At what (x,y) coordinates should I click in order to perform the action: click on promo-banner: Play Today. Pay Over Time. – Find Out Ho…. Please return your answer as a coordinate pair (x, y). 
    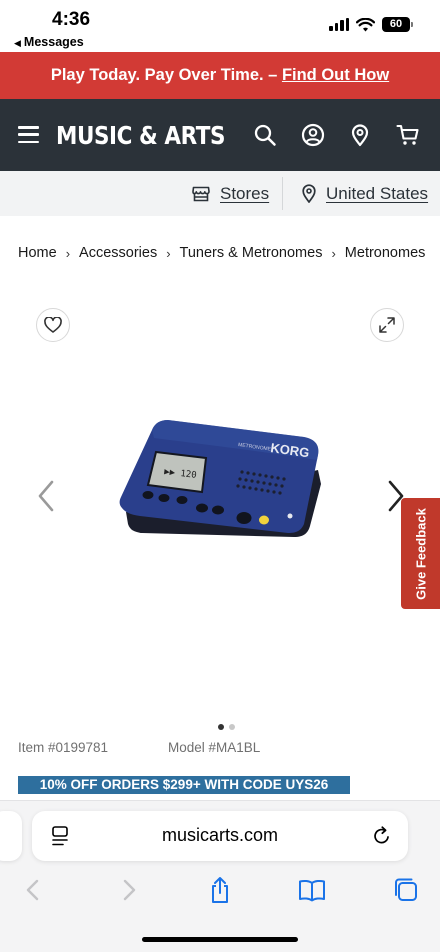
    Looking at the image, I should click on (220, 75).